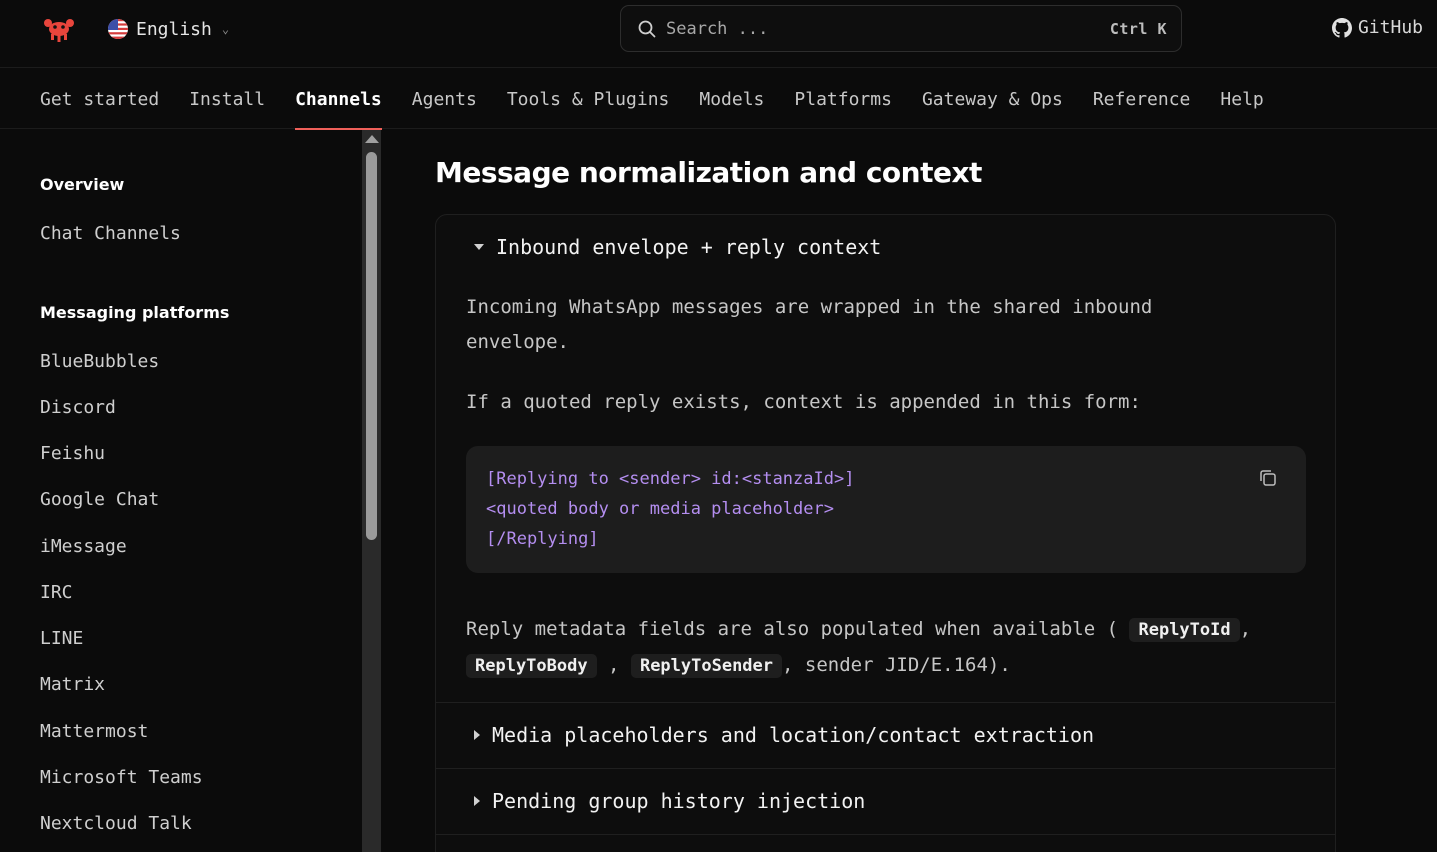  I want to click on sidebar-item-bluebubbles: BlueBubbles, so click(99, 361).